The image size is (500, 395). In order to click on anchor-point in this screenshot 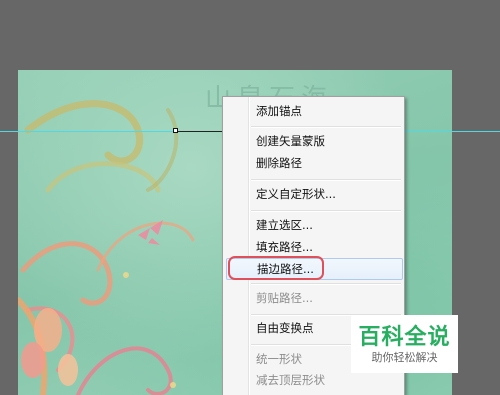, I will do `click(175, 130)`.